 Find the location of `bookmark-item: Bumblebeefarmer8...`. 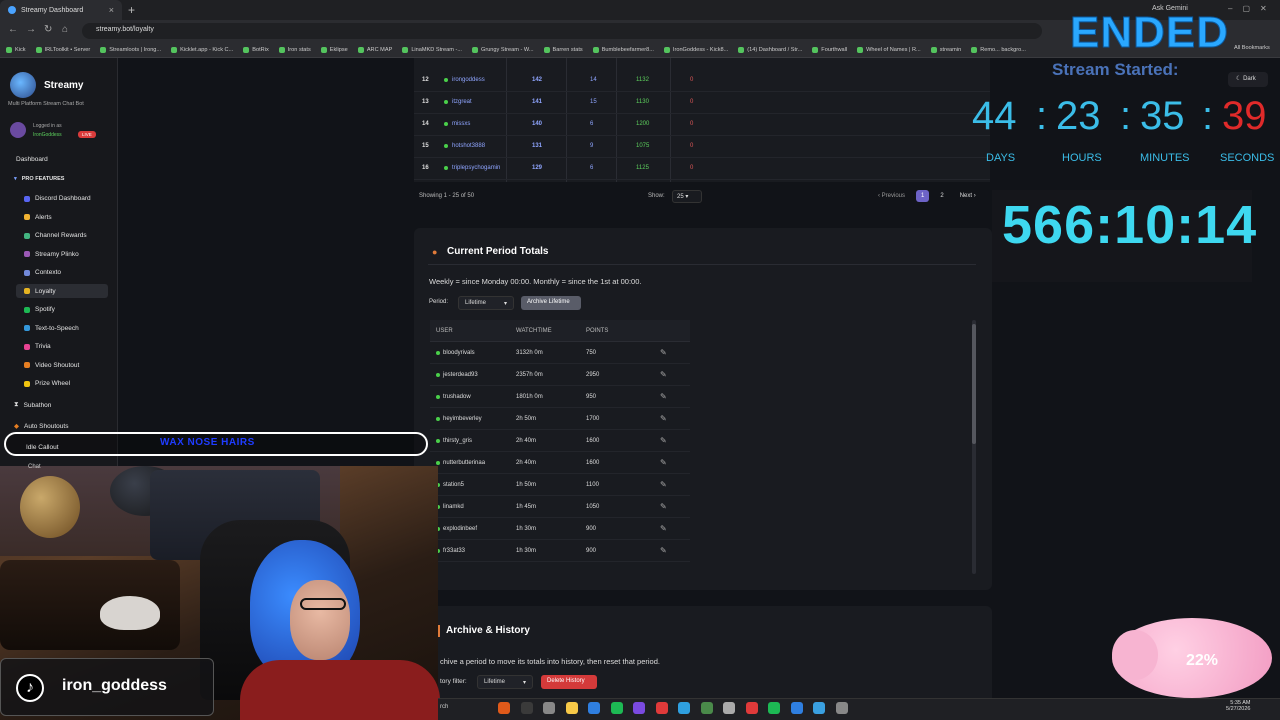

bookmark-item: Bumblebeefarmer8... is located at coordinates (623, 49).